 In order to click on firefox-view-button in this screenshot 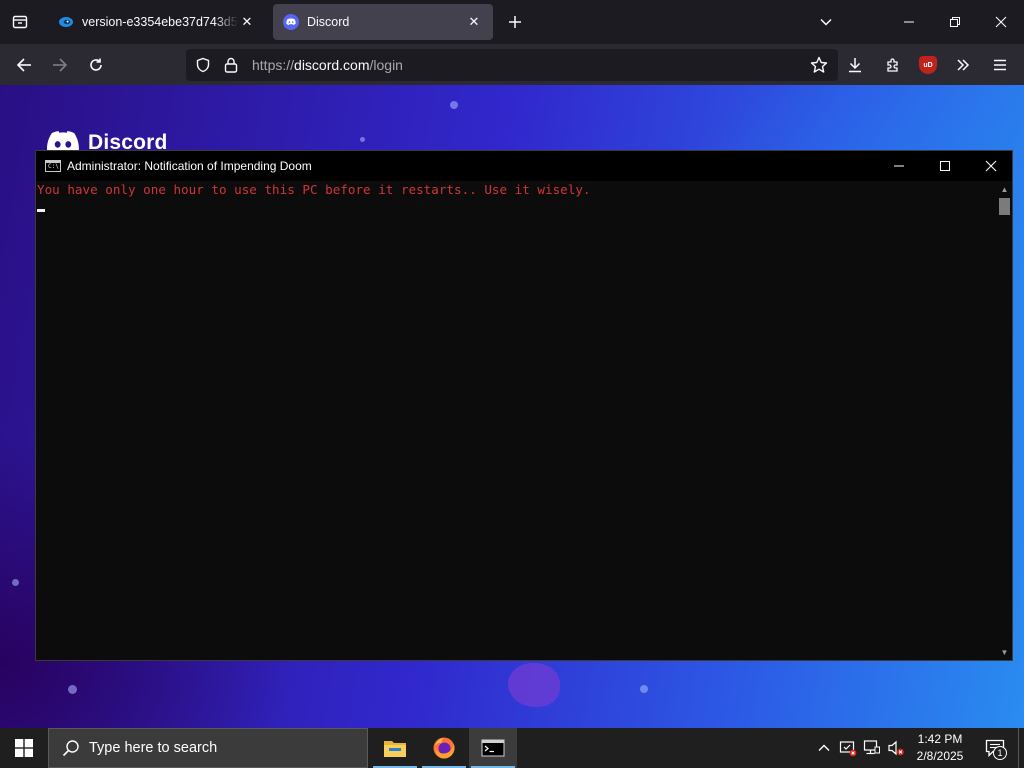, I will do `click(20, 22)`.